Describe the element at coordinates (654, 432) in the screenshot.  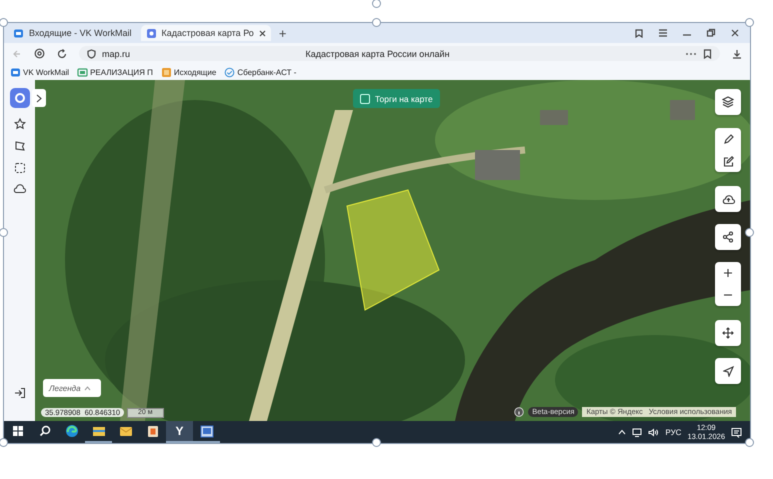
I see `speaker-icon` at that location.